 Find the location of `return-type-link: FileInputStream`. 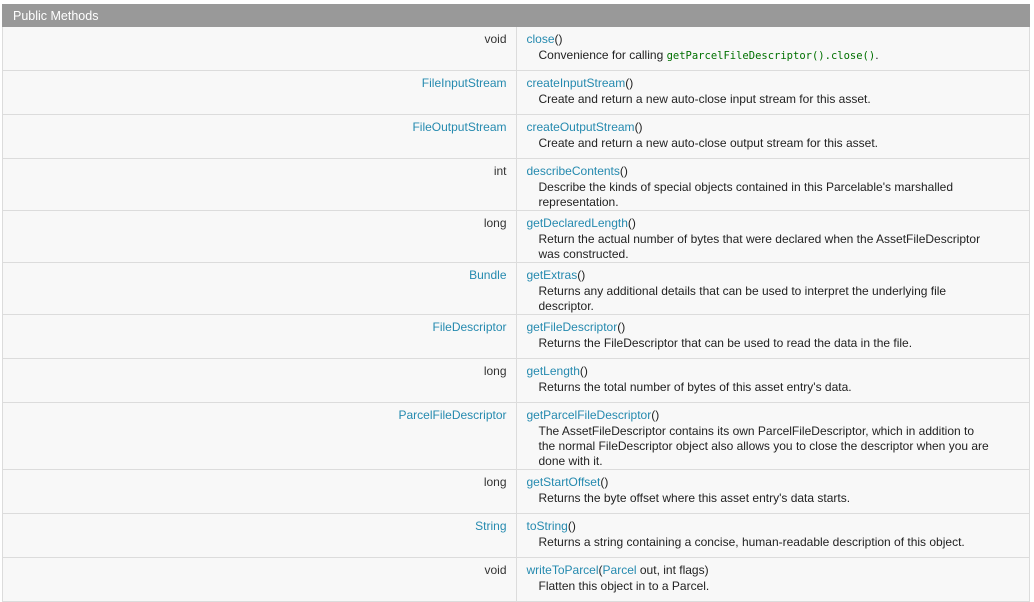

return-type-link: FileInputStream is located at coordinates (464, 83).